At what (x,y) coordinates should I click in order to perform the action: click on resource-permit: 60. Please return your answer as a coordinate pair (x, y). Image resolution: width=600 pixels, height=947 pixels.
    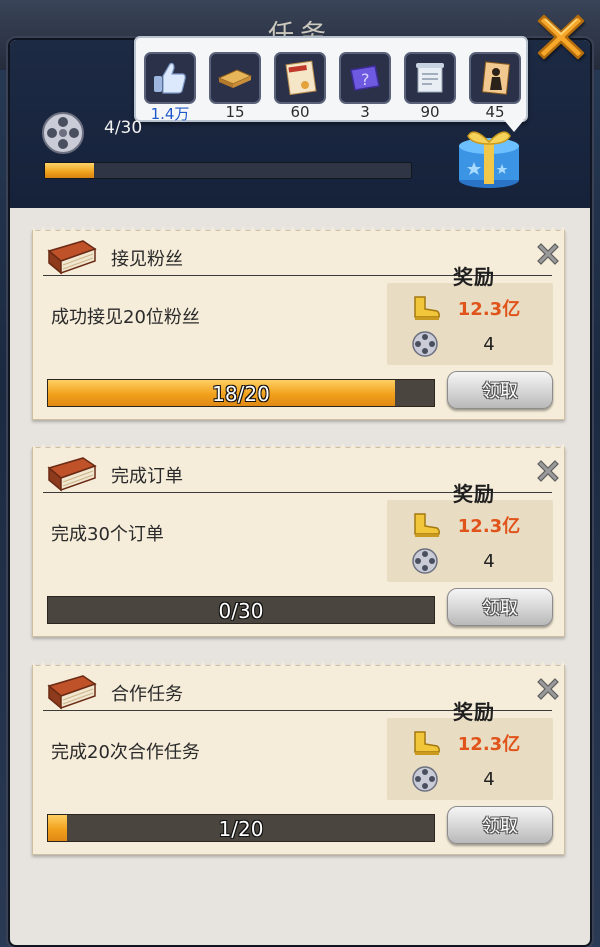
    Looking at the image, I should click on (300, 87).